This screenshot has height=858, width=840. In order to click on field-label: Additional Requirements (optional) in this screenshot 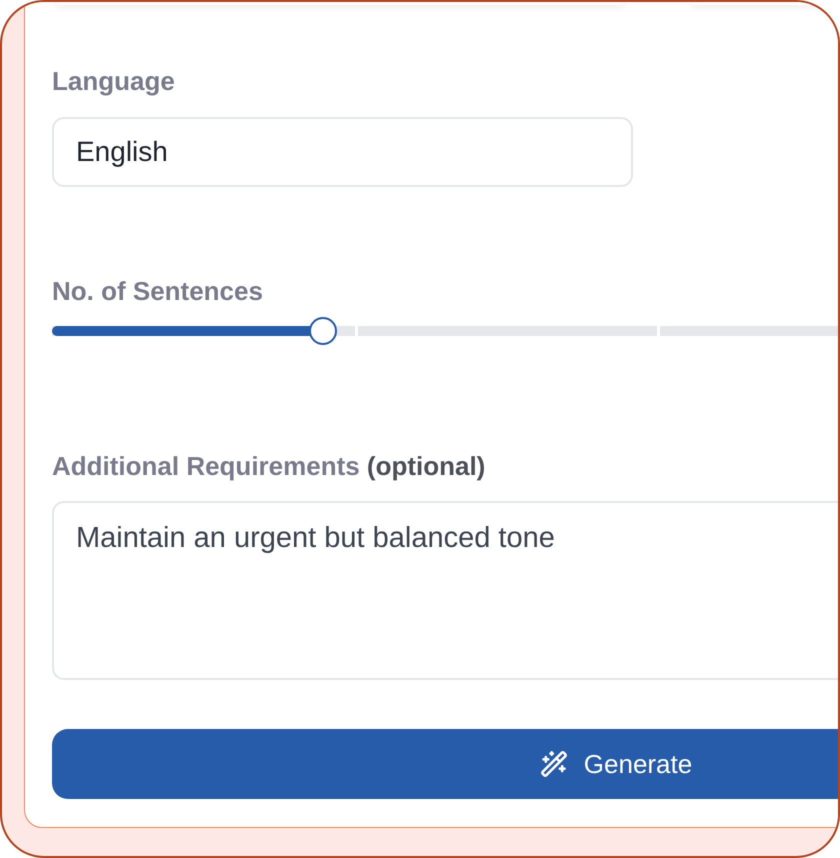, I will do `click(269, 466)`.